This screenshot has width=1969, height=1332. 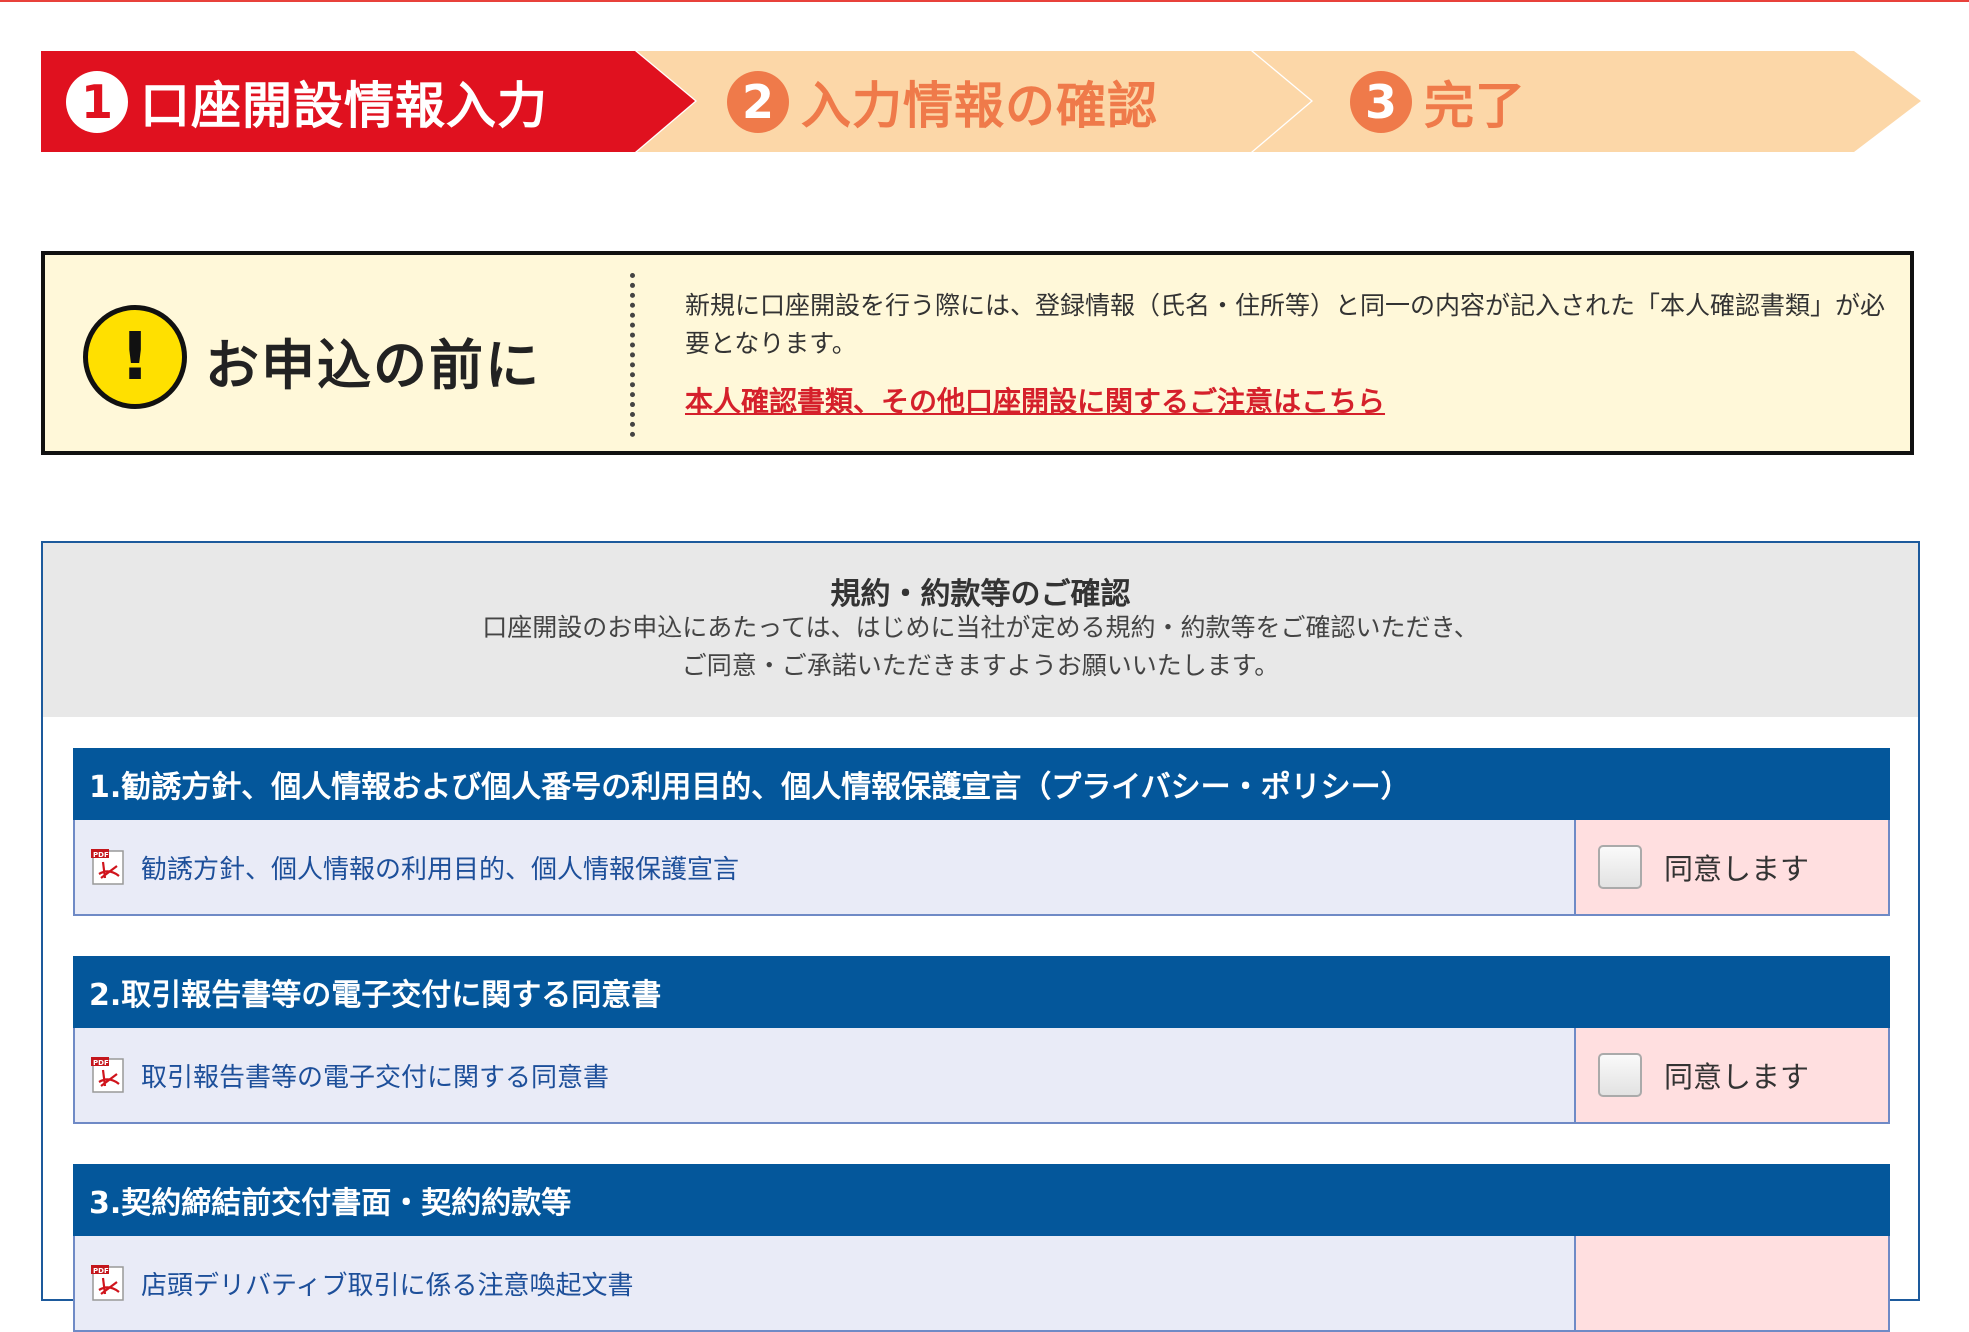 What do you see at coordinates (979, 105) in the screenshot?
I see `step-2-label: 入力情報の確認` at bounding box center [979, 105].